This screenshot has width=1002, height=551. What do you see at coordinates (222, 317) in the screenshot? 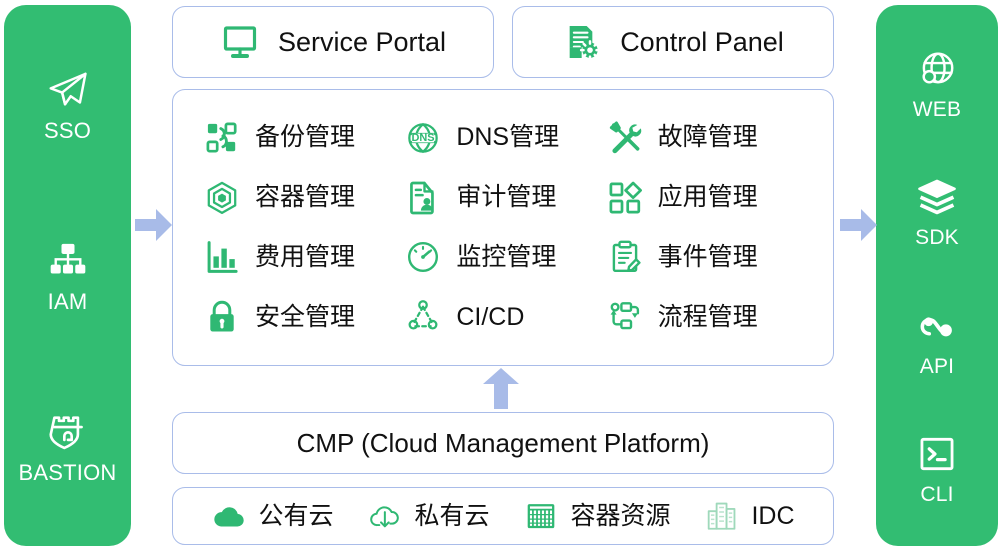
I see `lock-icon` at bounding box center [222, 317].